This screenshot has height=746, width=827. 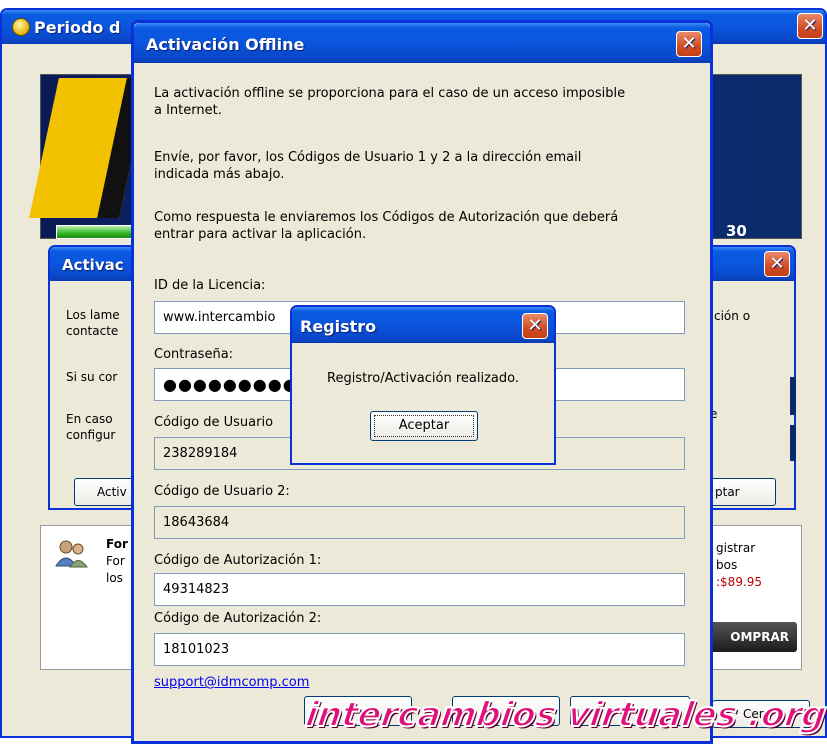 I want to click on activation-text-line: En caso, so click(x=89, y=419).